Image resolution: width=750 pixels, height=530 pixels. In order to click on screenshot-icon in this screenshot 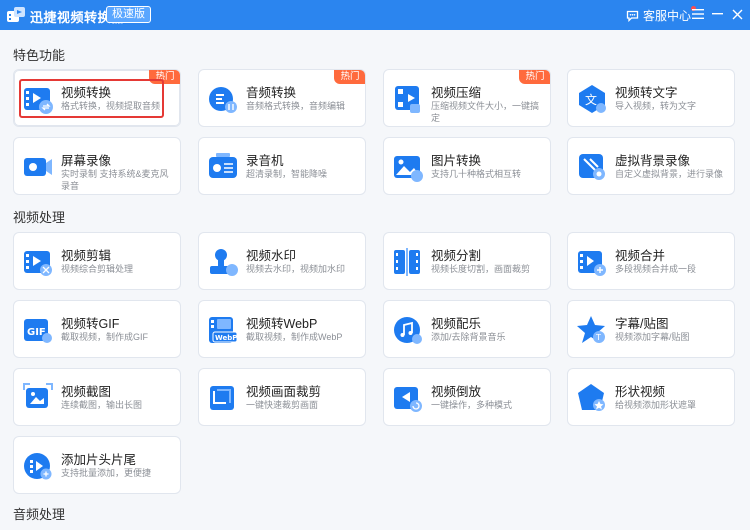, I will do `click(38, 395)`.